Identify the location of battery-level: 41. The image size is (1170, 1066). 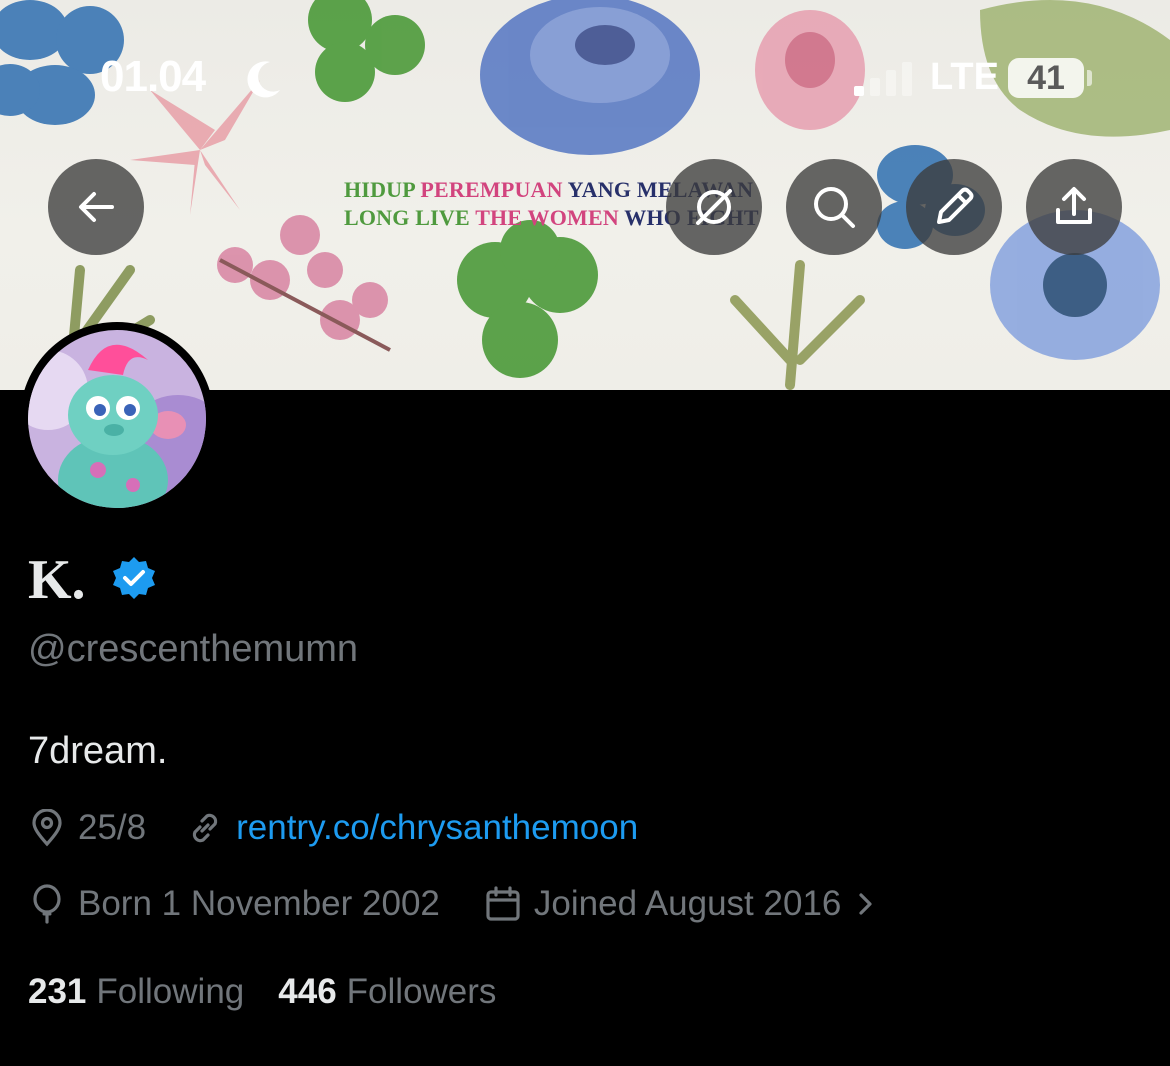
(1046, 77).